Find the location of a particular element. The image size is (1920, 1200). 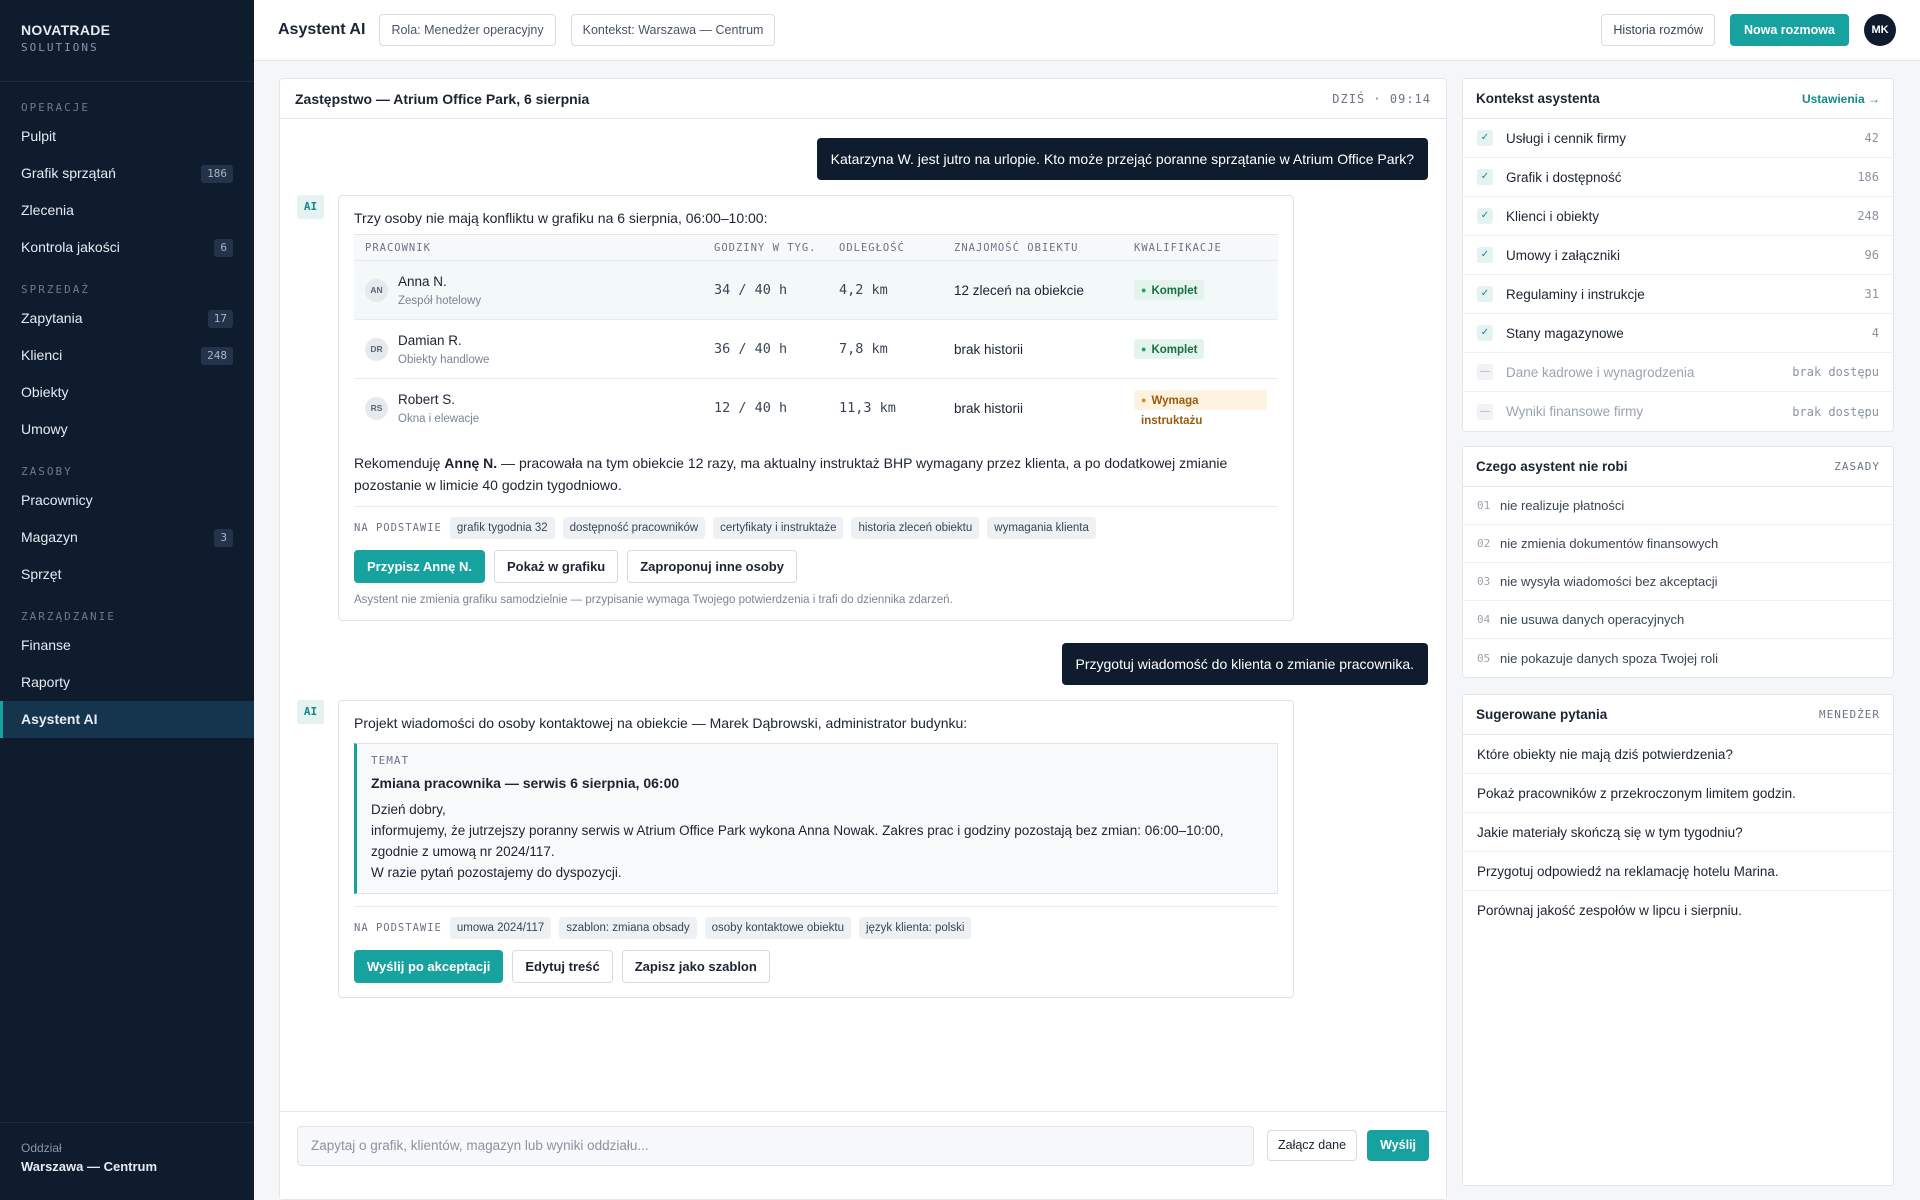

basis-tag: dostępność pracowników is located at coordinates (634, 527).